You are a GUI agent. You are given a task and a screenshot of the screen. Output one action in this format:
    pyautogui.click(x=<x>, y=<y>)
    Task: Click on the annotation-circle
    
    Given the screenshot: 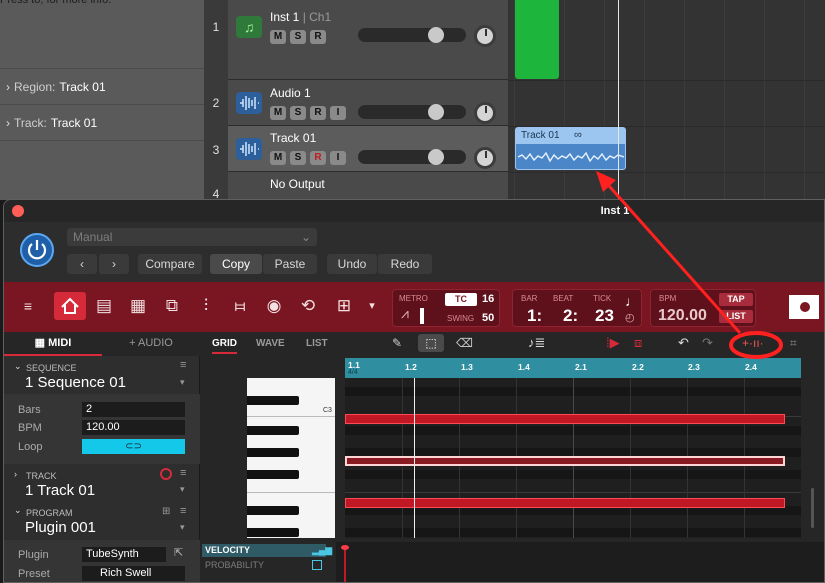 What is the action you would take?
    pyautogui.click(x=756, y=345)
    